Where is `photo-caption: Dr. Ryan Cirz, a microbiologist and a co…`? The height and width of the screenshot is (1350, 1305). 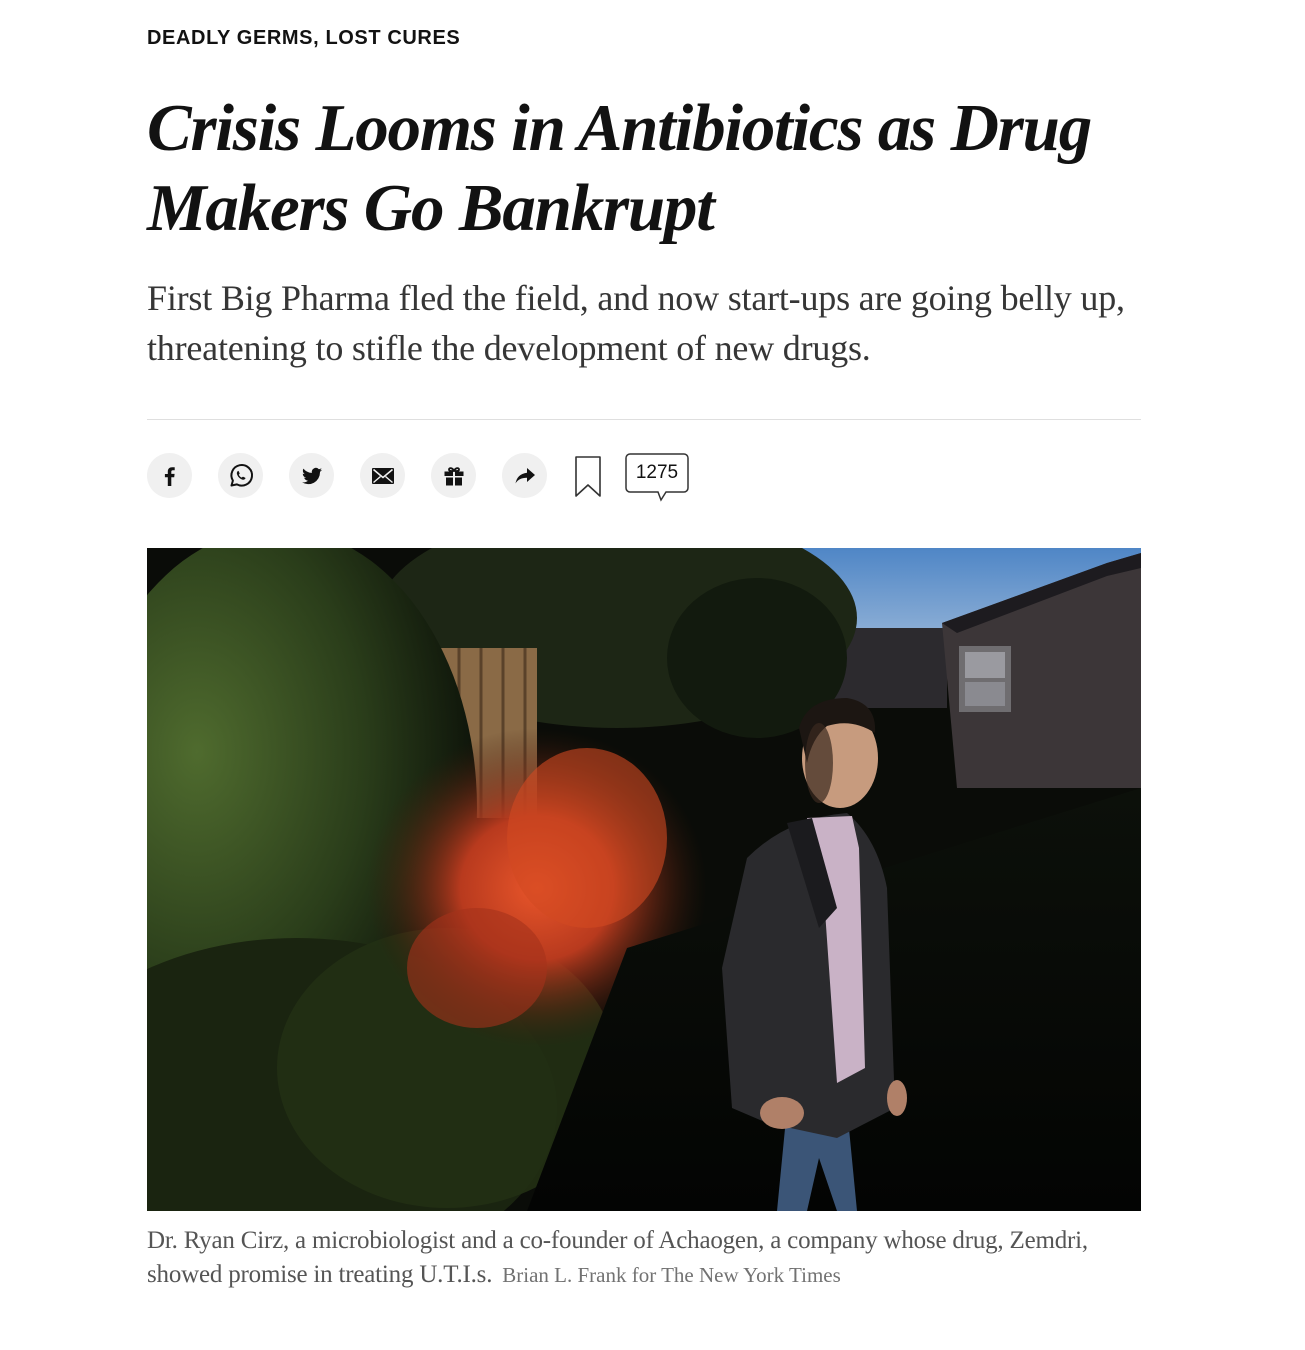
photo-caption: Dr. Ryan Cirz, a microbiologist and a co… is located at coordinates (644, 1258).